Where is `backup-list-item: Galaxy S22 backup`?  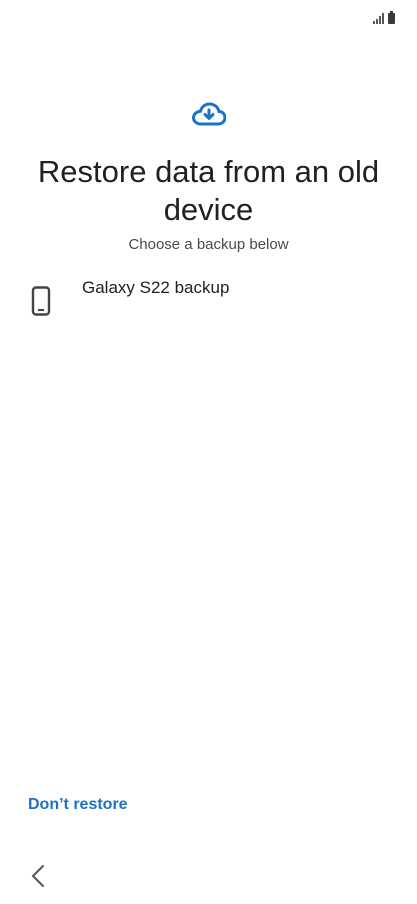 backup-list-item: Galaxy S22 backup is located at coordinates (208, 298).